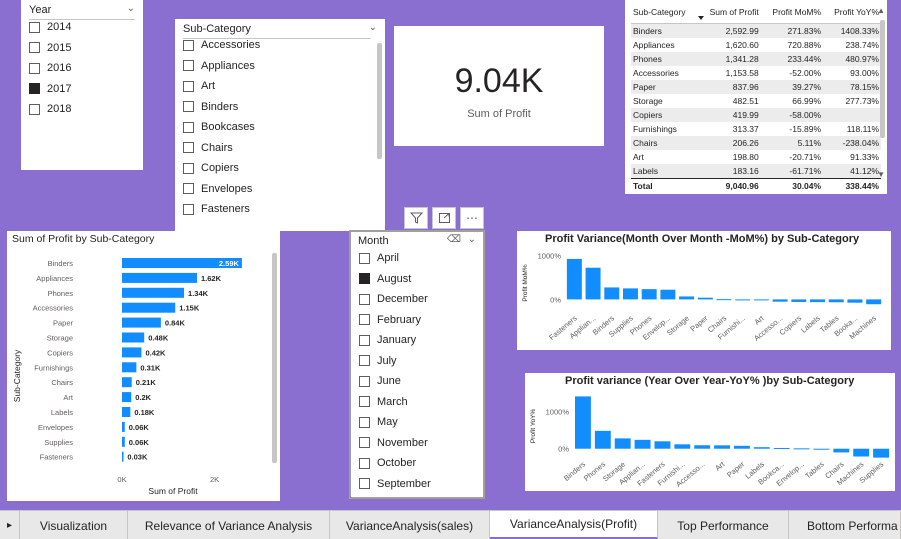 The width and height of the screenshot is (901, 539). Describe the element at coordinates (393, 443) in the screenshot. I see `month-option-november: November` at that location.